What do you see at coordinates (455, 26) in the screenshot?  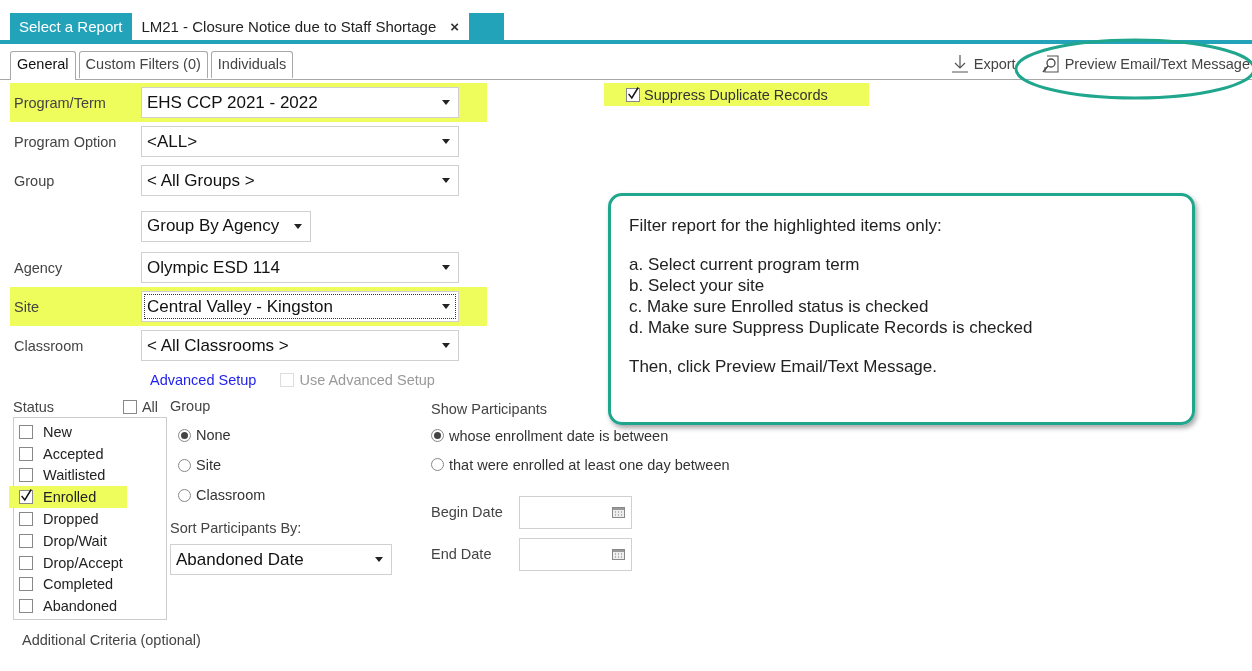 I see `close-icon: ×` at bounding box center [455, 26].